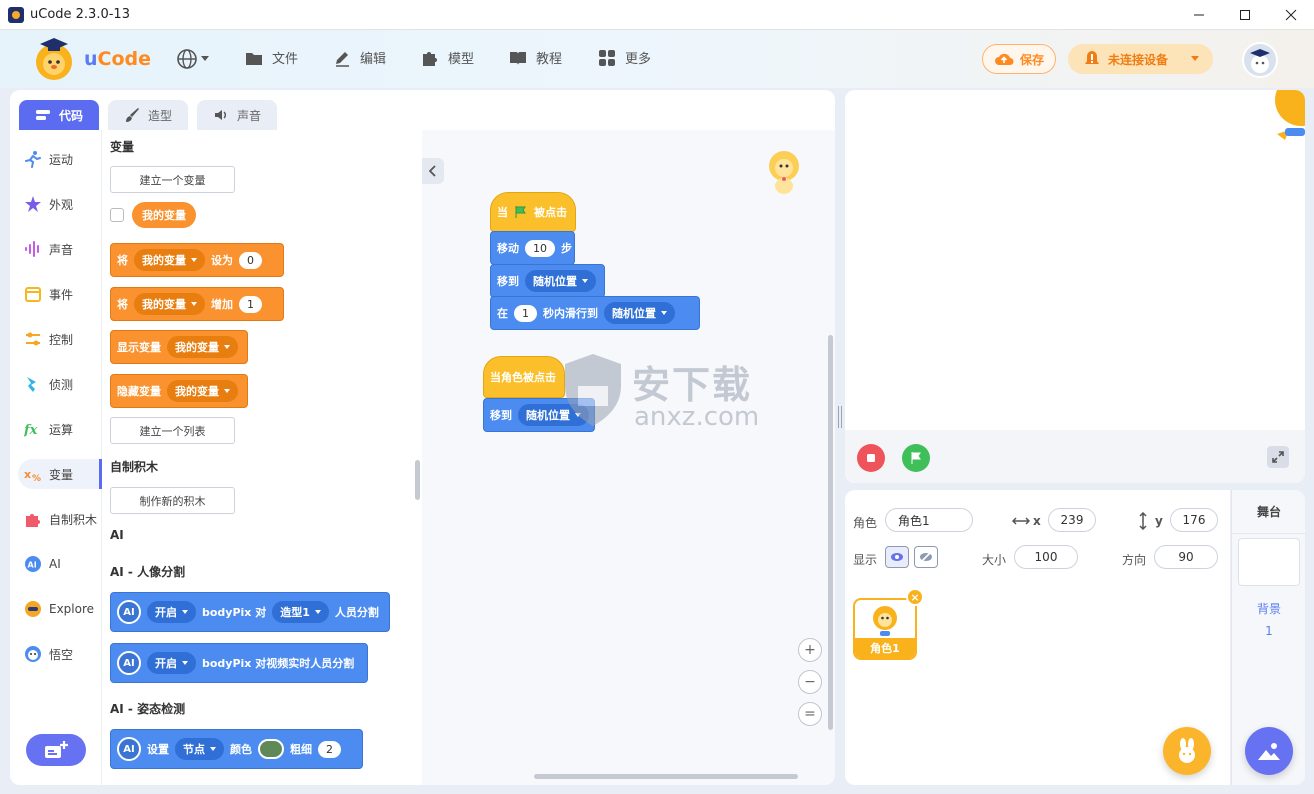 The image size is (1314, 794). Describe the element at coordinates (237, 115) in the screenshot. I see `tab-sound: 声音` at that location.